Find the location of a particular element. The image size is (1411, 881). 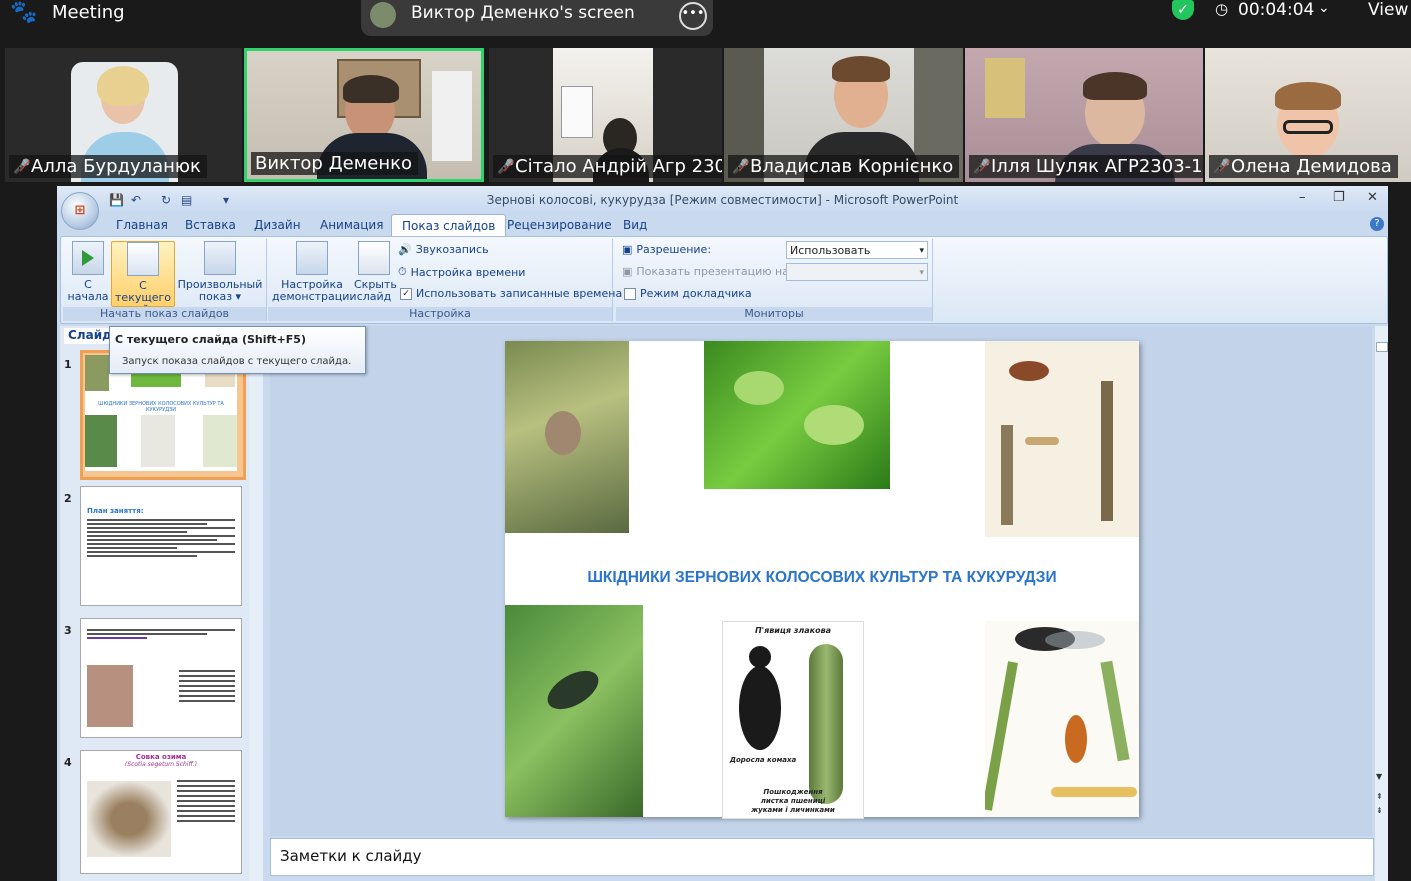

checkbox-checked-icon: ✓ is located at coordinates (406, 293).